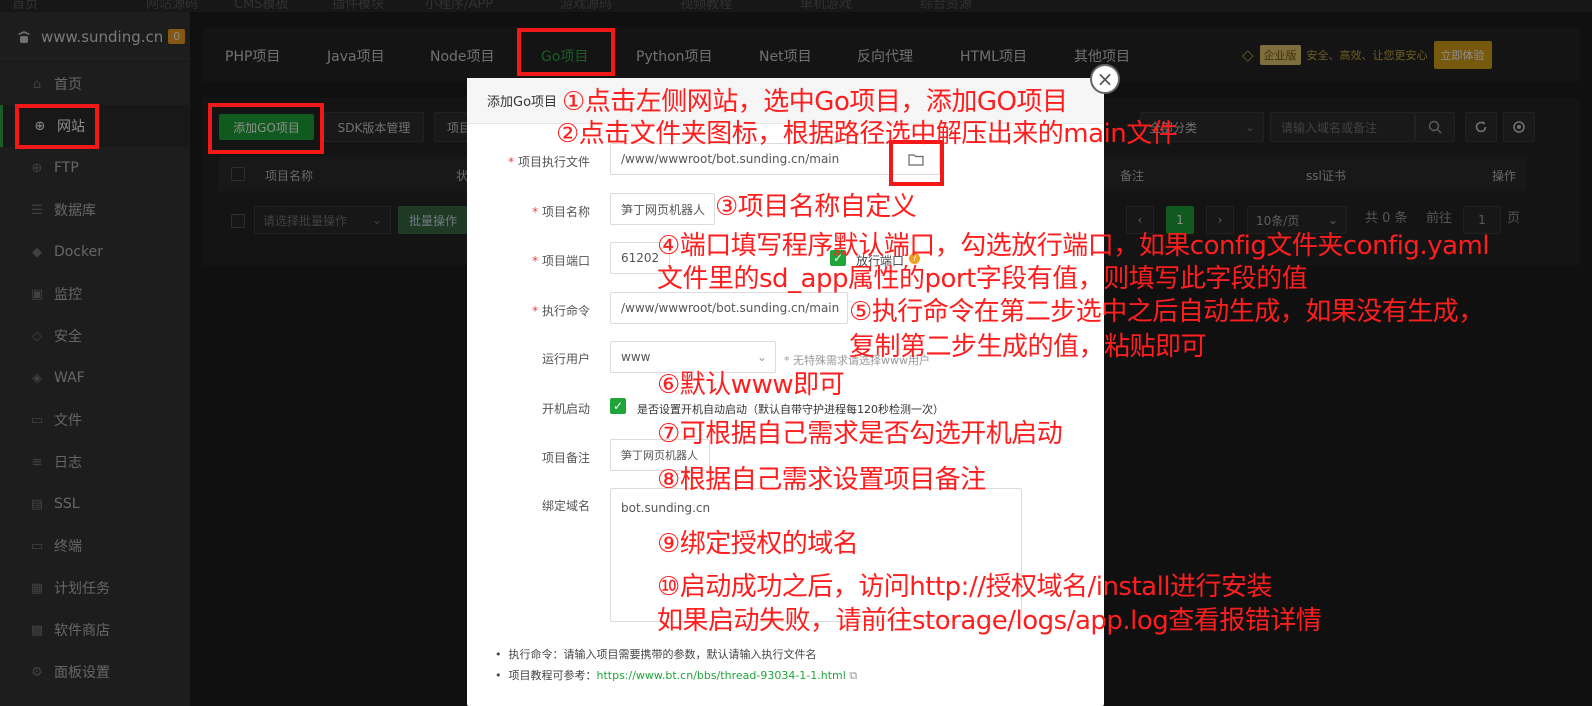  Describe the element at coordinates (656, 654) in the screenshot. I see `tip-command: • 执行命令：请输入项目需要携带的参数，默认请输入执行文件名` at that location.